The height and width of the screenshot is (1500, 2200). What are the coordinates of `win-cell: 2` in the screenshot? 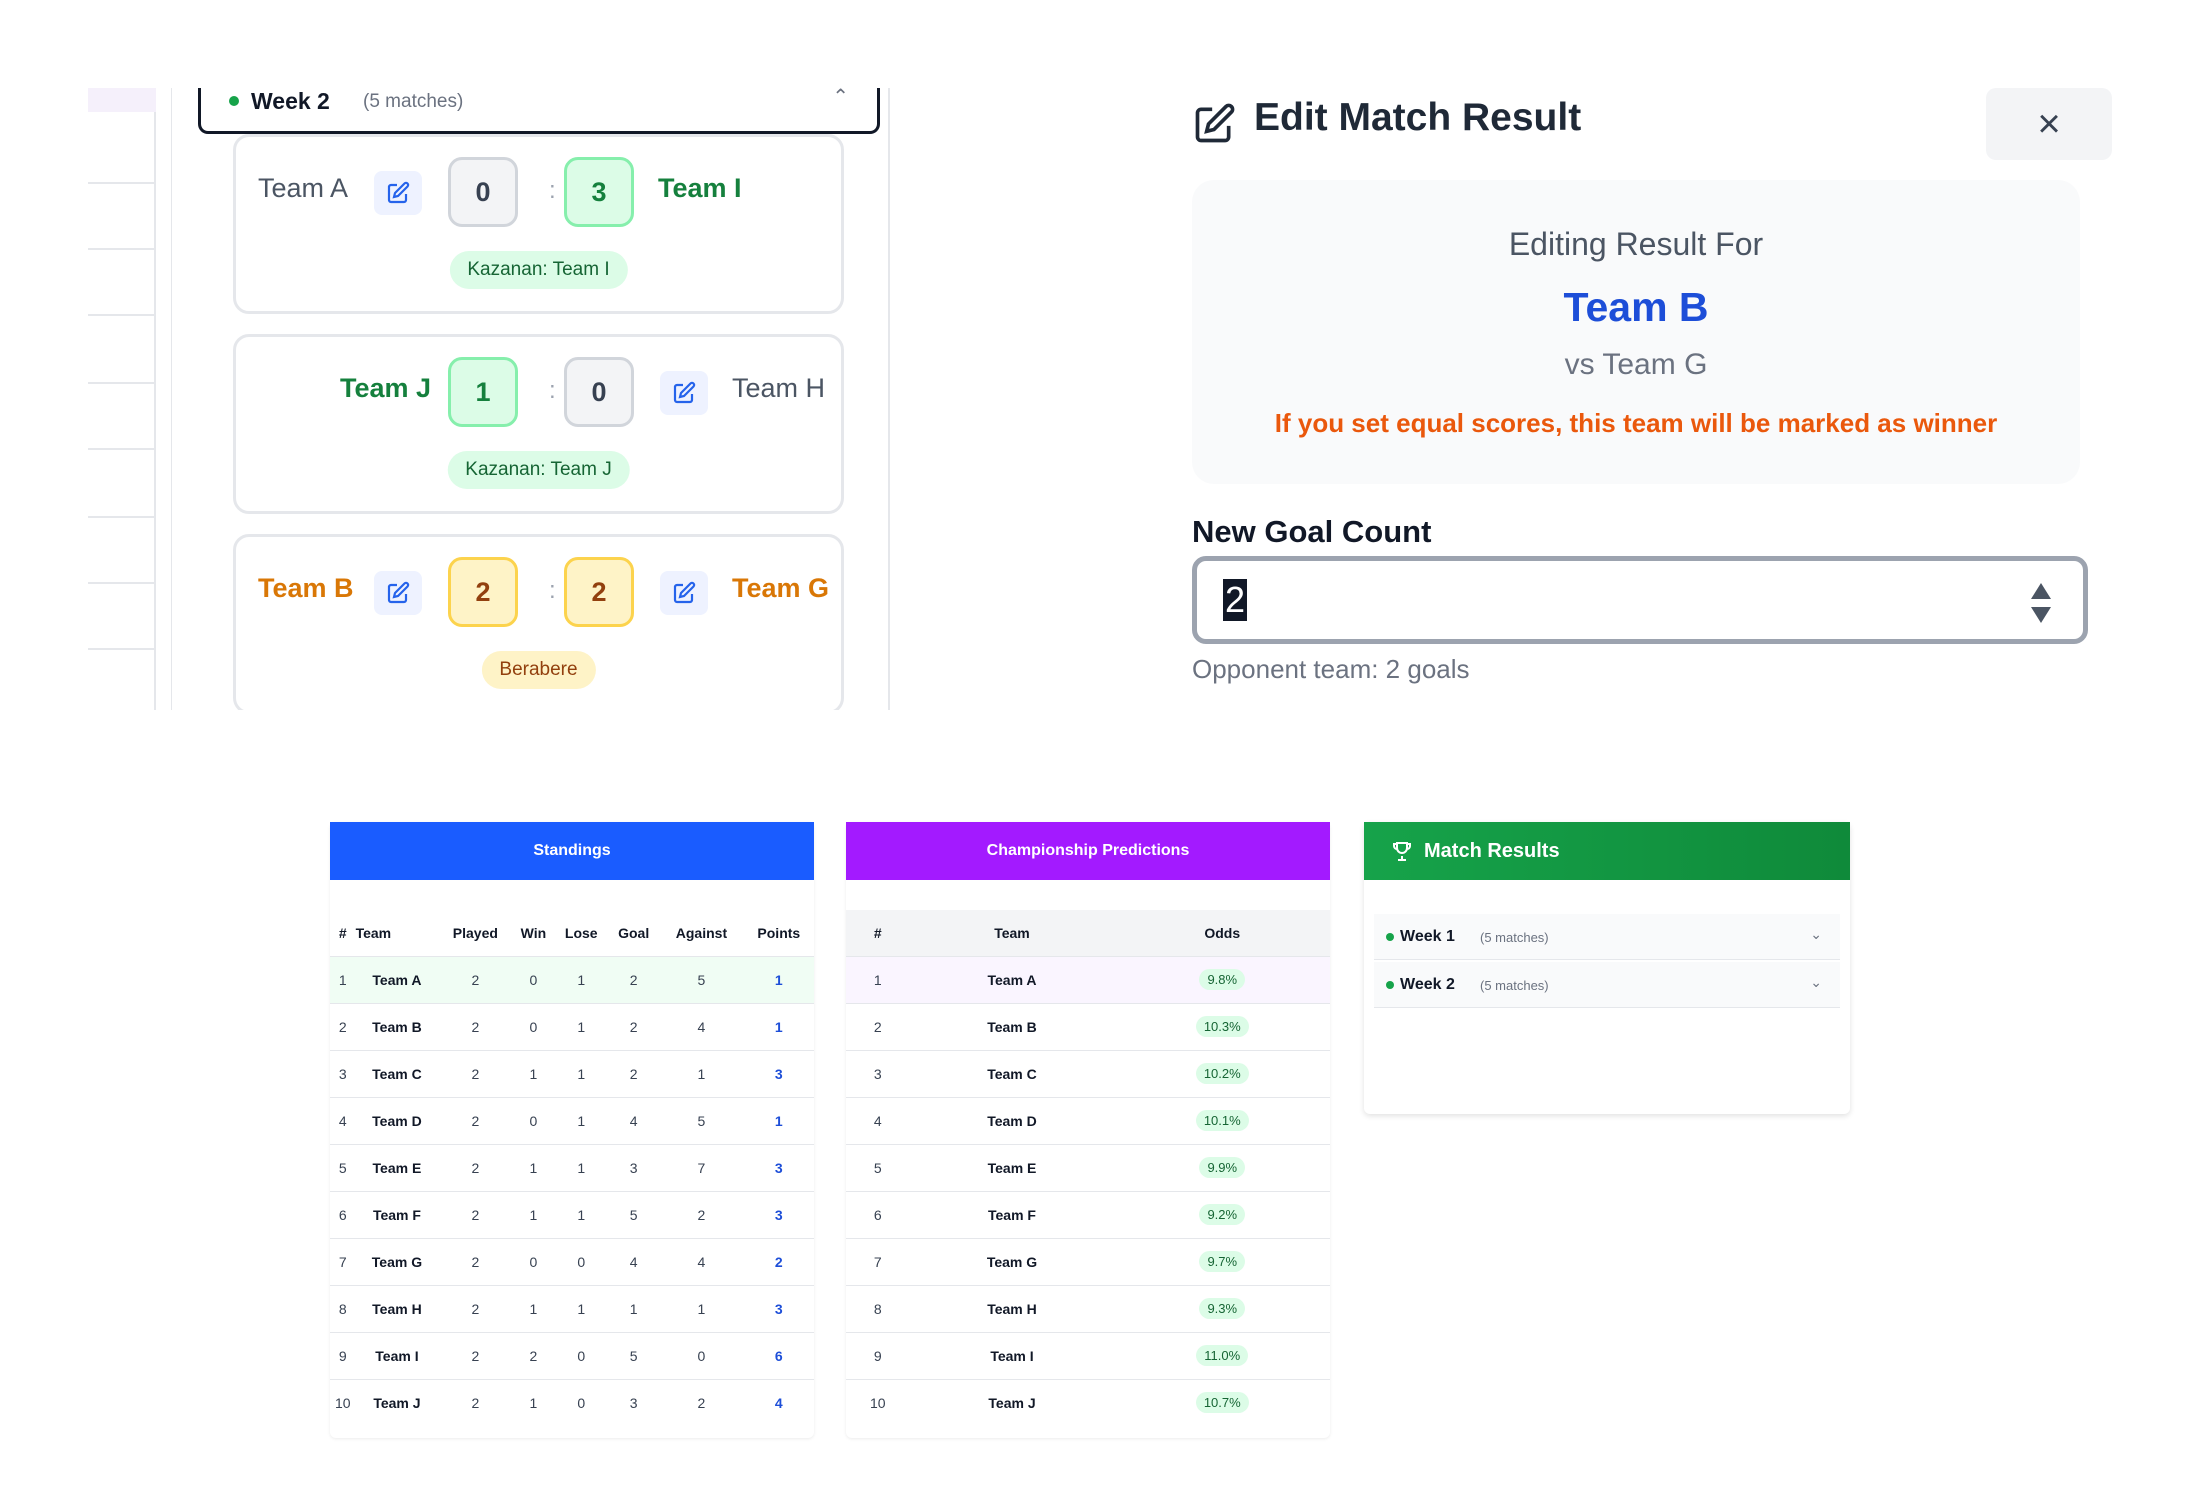 It's located at (533, 1355).